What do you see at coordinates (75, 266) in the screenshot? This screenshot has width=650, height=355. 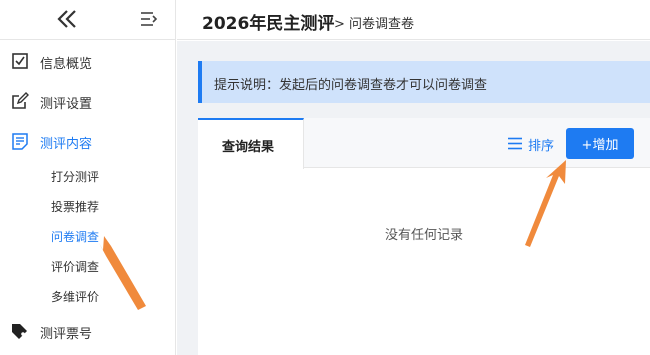 I see `sidebar-subitem-evaluation: 评价调查` at bounding box center [75, 266].